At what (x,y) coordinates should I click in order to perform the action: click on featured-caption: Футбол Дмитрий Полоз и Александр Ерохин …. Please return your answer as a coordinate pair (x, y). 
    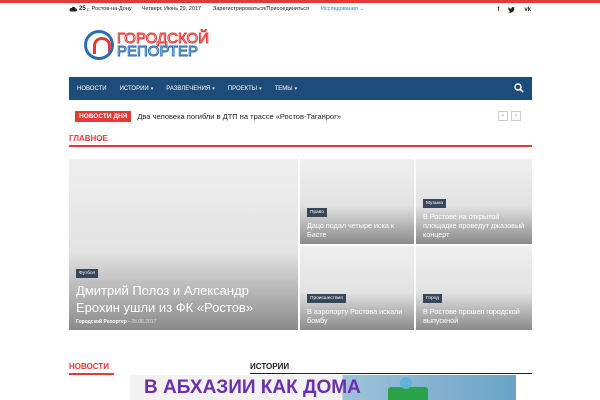
    Looking at the image, I should click on (184, 293).